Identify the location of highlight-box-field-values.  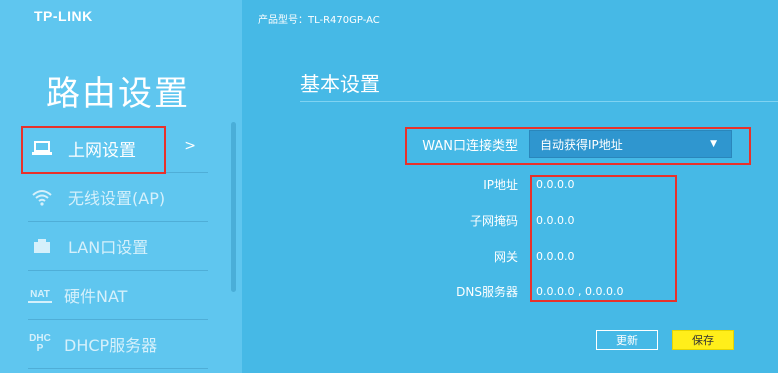
(603, 238).